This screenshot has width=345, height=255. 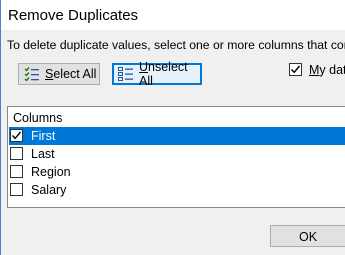 I want to click on ok-label: OK, so click(x=308, y=237).